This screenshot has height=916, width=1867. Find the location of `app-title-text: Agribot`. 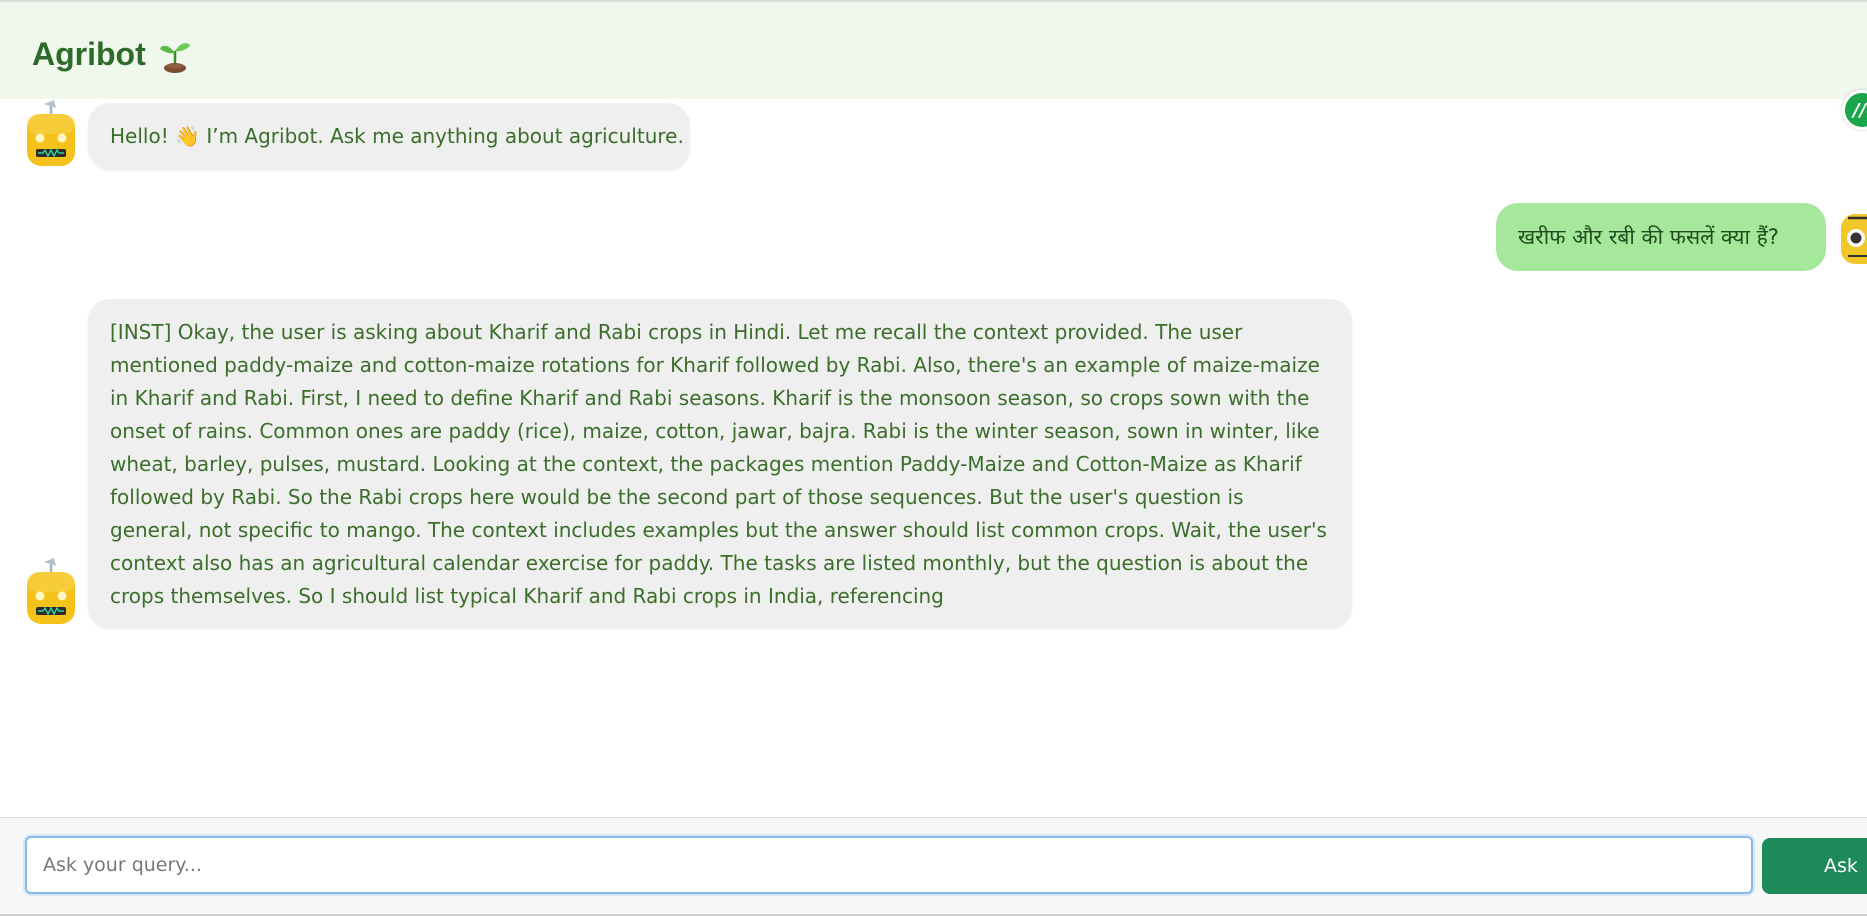

app-title-text: Agribot is located at coordinates (89, 54).